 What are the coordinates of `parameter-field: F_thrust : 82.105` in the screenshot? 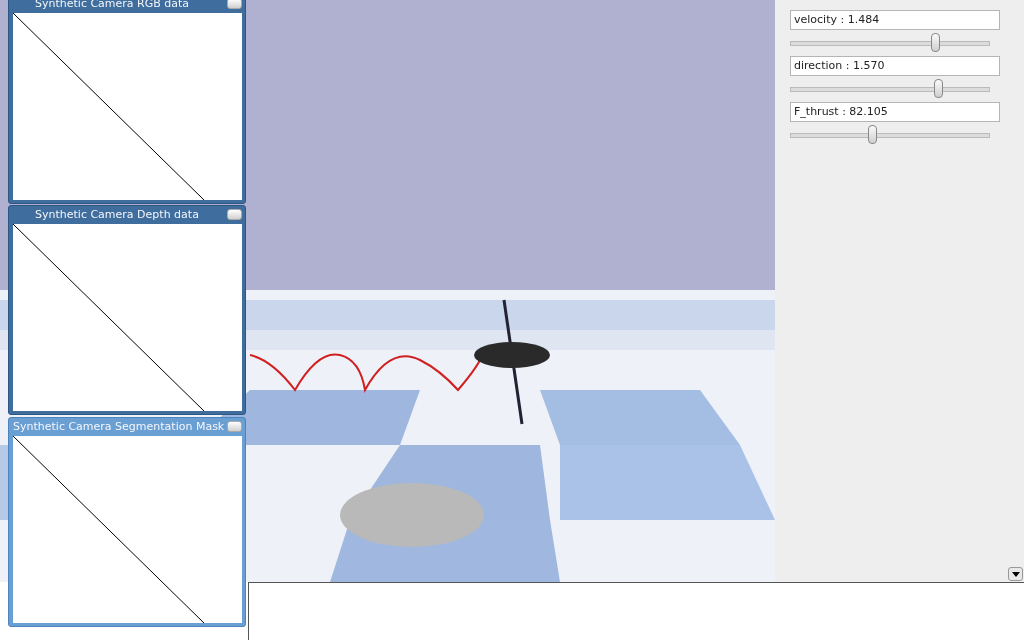 It's located at (895, 112).